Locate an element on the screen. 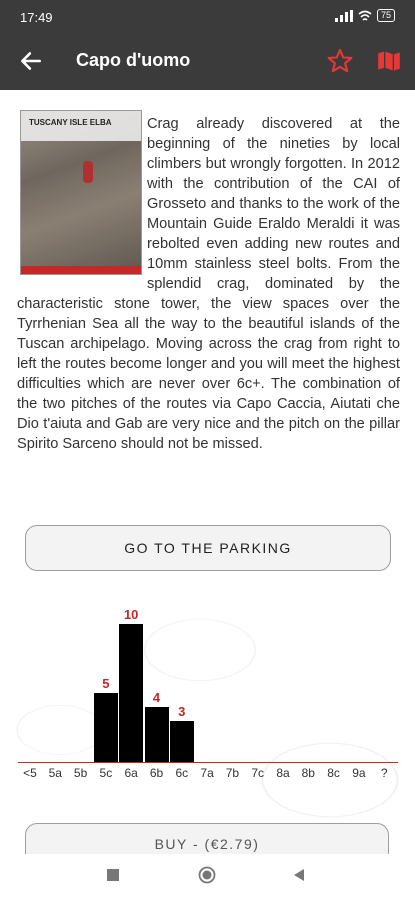 Image resolution: width=415 pixels, height=900 pixels. home-icon is located at coordinates (207, 875).